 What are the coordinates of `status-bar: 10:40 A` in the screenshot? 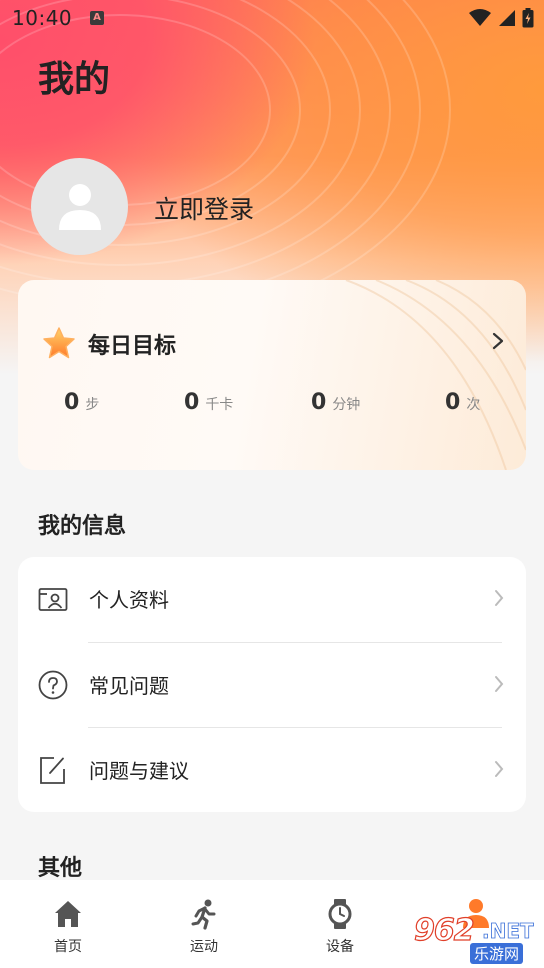 It's located at (272, 18).